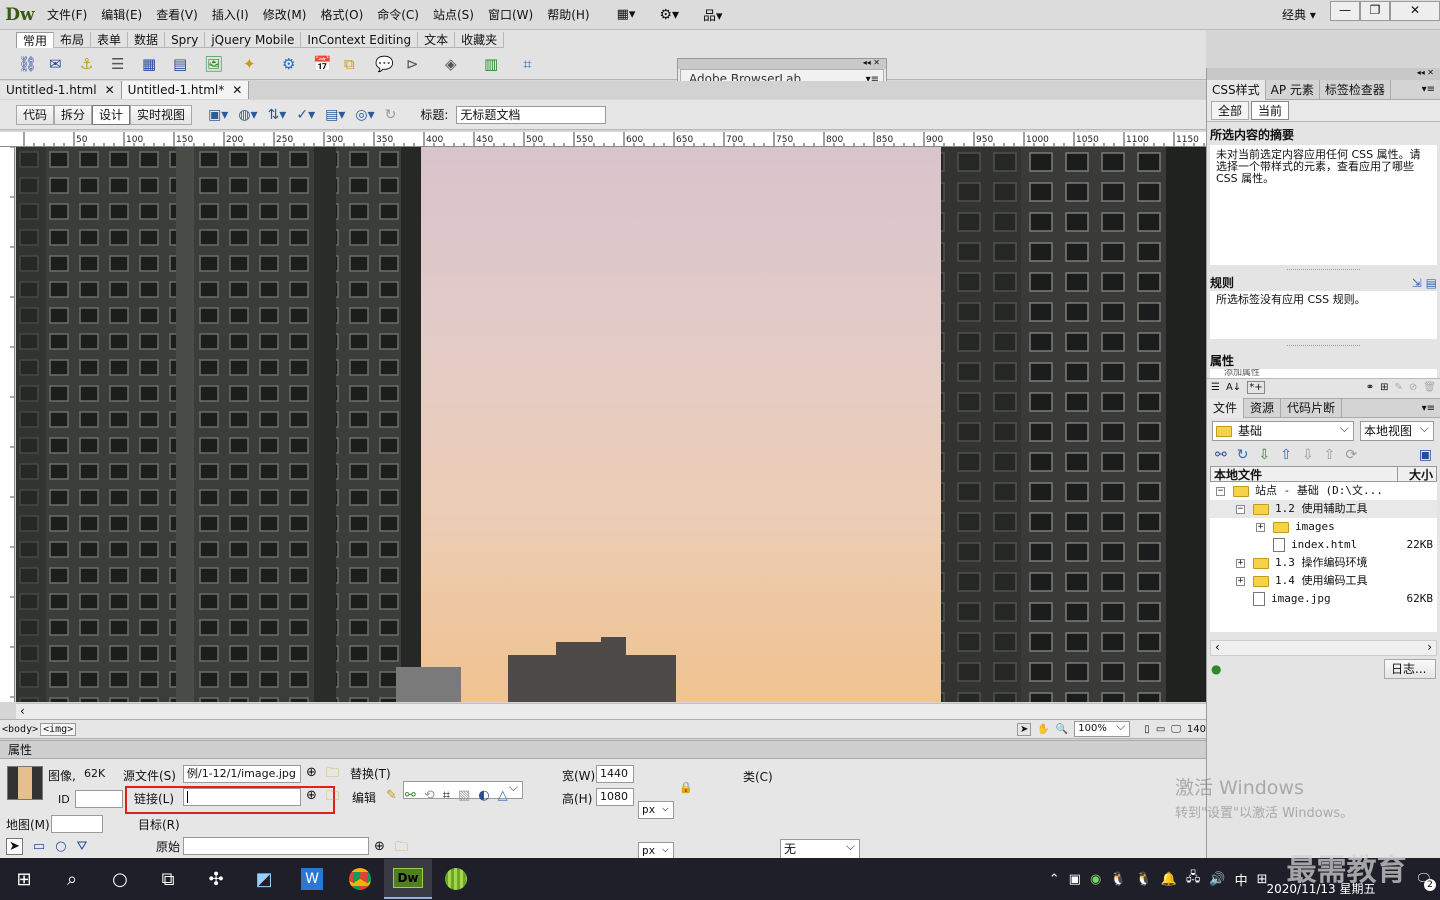  What do you see at coordinates (35, 39) in the screenshot?
I see `insert-tab-0: 常用` at bounding box center [35, 39].